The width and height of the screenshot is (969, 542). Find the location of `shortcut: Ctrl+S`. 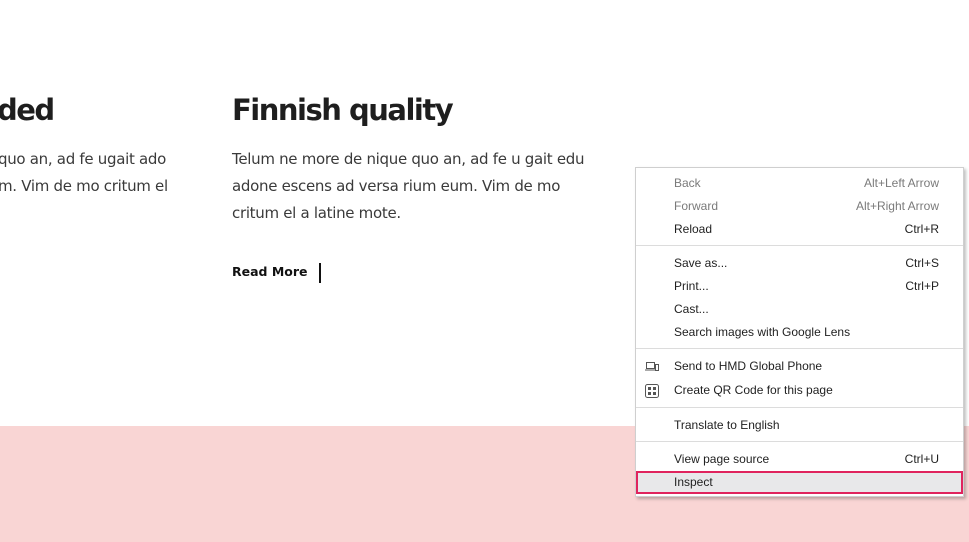

shortcut: Ctrl+S is located at coordinates (922, 263).